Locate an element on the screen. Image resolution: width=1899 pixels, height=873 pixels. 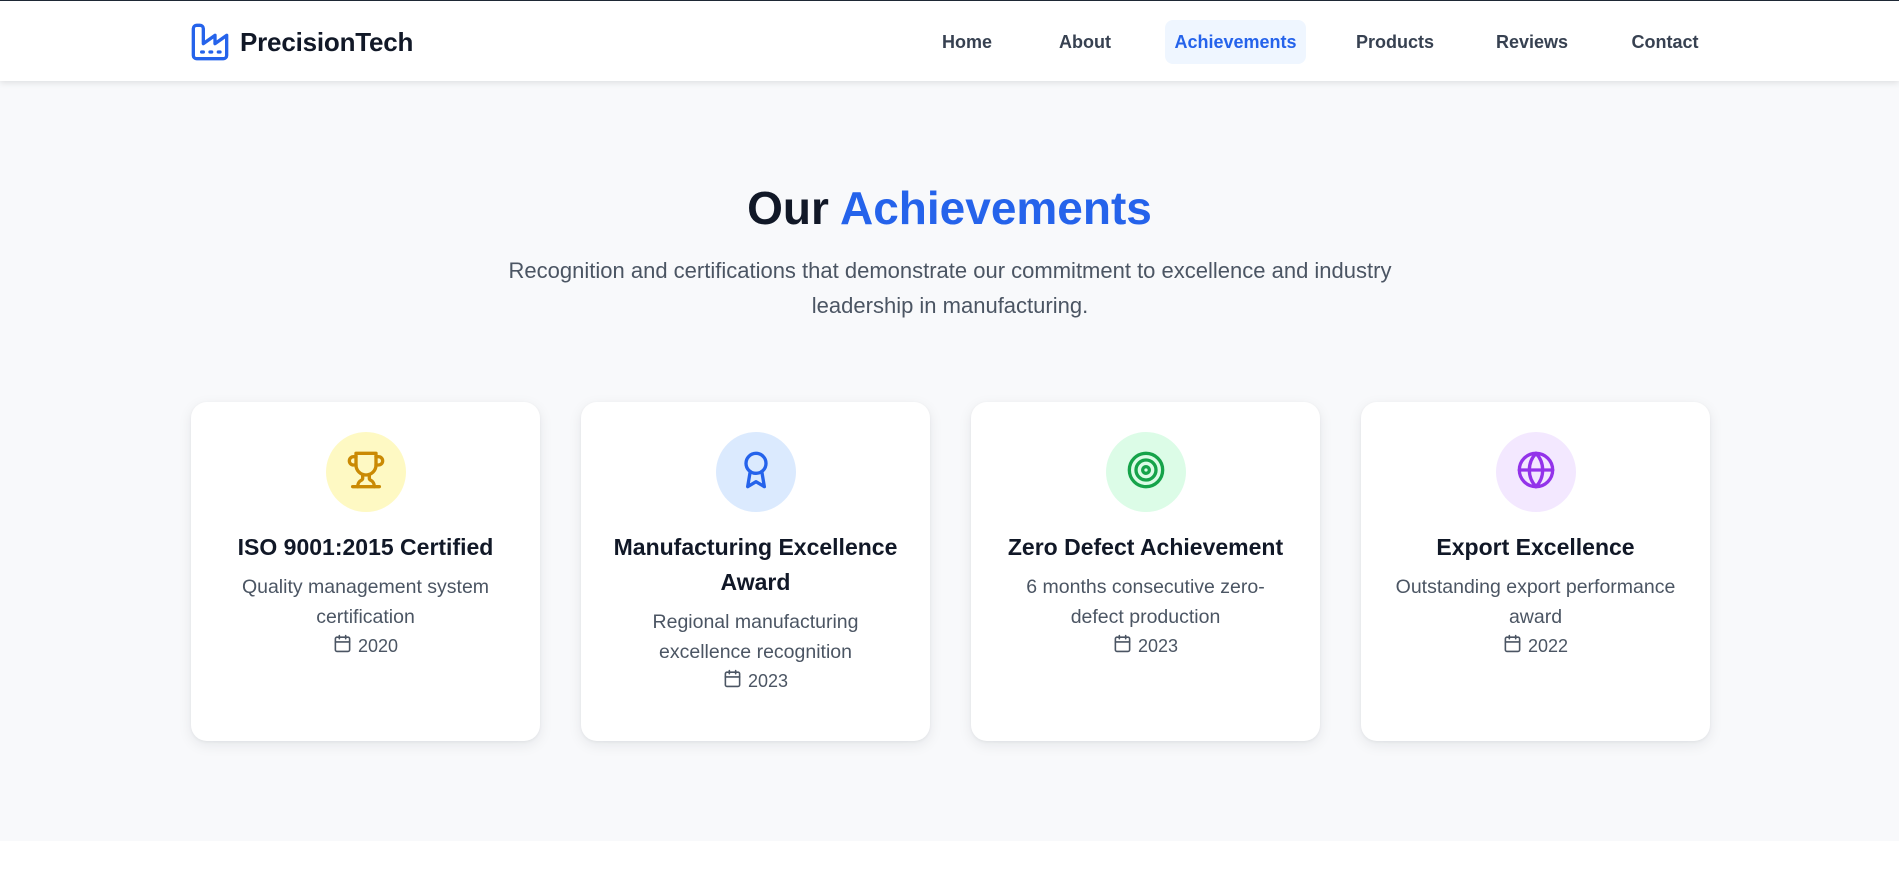
trophy-icon is located at coordinates (366, 472).